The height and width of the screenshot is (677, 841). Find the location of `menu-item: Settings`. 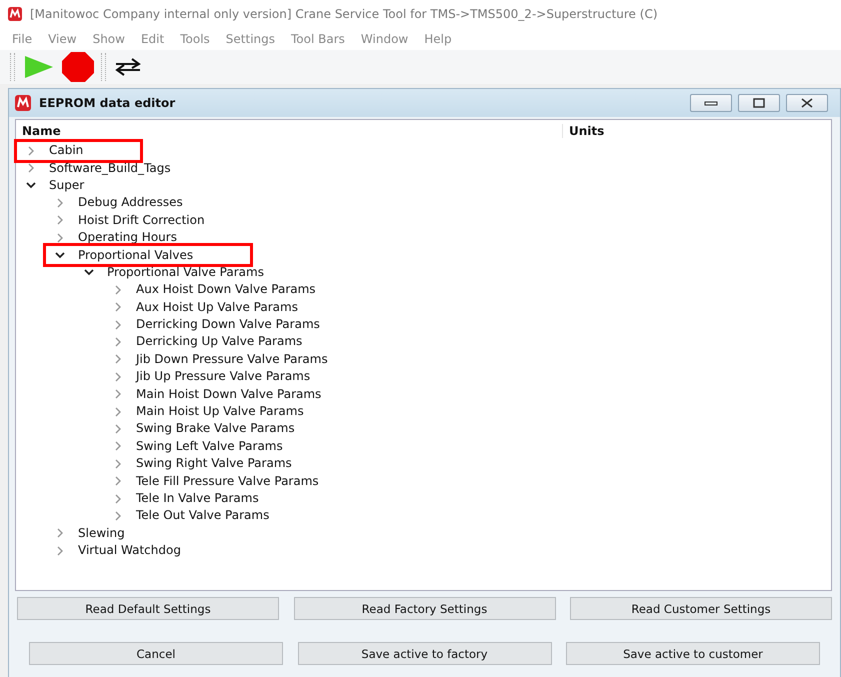

menu-item: Settings is located at coordinates (254, 39).